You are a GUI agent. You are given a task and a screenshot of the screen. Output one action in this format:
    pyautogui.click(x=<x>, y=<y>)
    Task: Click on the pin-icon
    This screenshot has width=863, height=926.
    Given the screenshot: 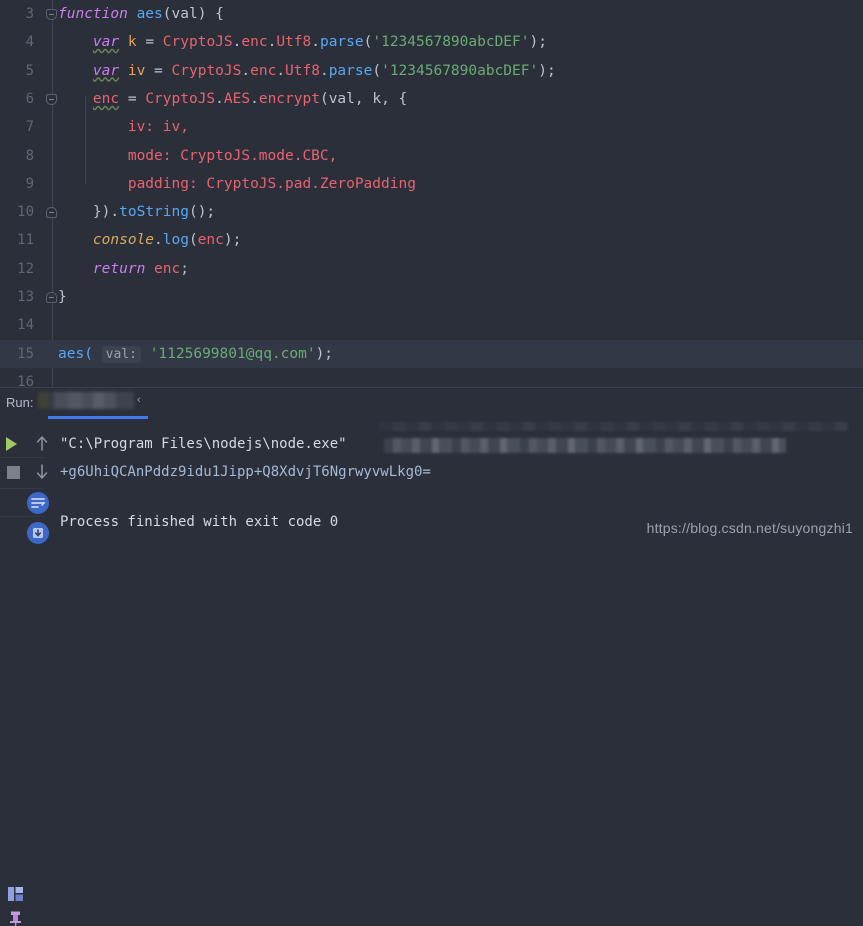 What is the action you would take?
    pyautogui.click(x=15, y=918)
    